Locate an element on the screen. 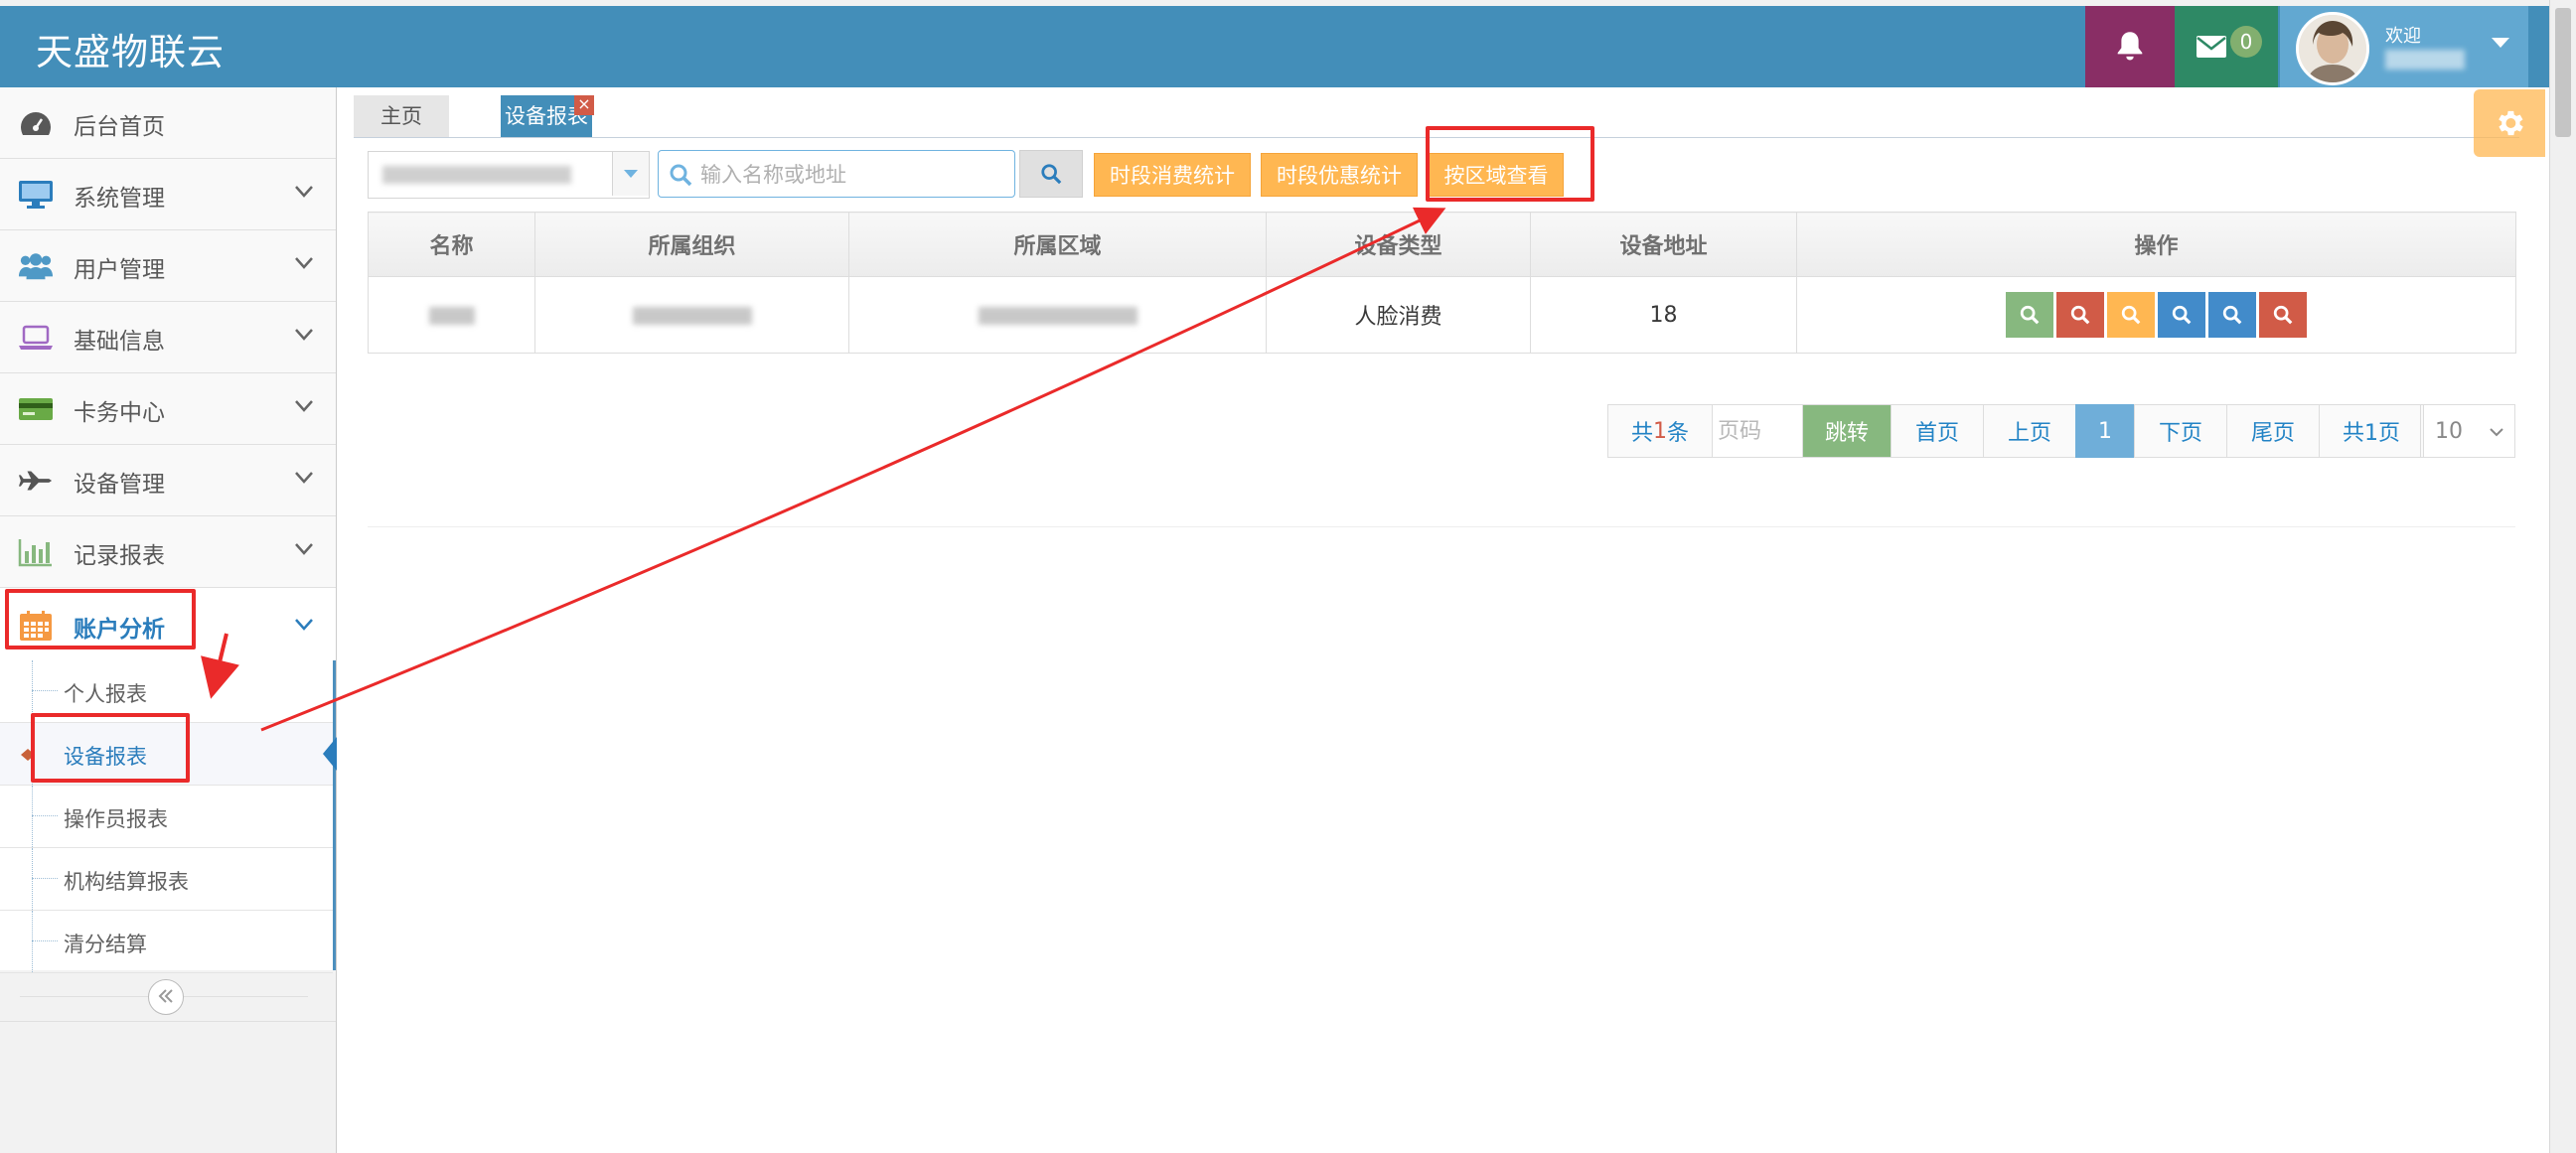 This screenshot has height=1153, width=2576. content-divider is located at coordinates (1442, 526).